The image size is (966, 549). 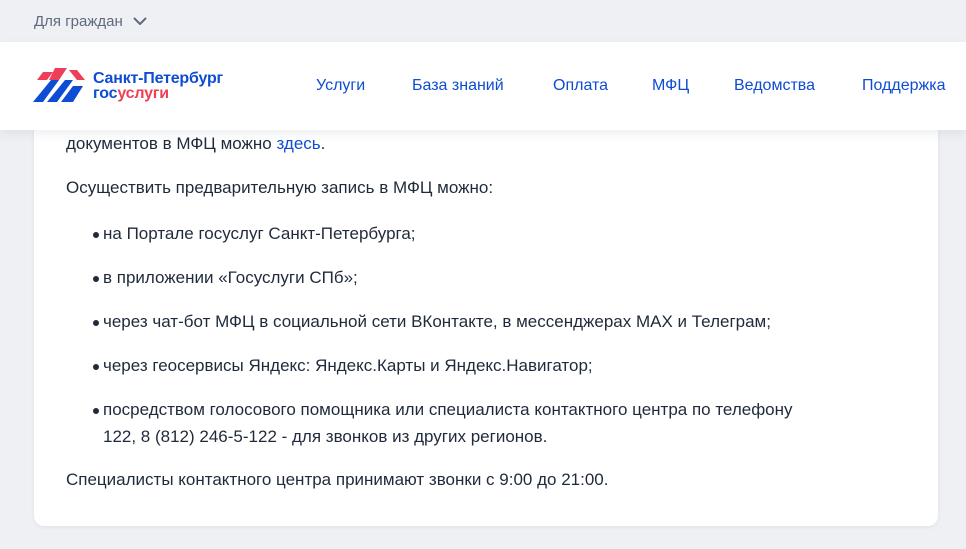 What do you see at coordinates (298, 143) in the screenshot?
I see `here-link: здесь` at bounding box center [298, 143].